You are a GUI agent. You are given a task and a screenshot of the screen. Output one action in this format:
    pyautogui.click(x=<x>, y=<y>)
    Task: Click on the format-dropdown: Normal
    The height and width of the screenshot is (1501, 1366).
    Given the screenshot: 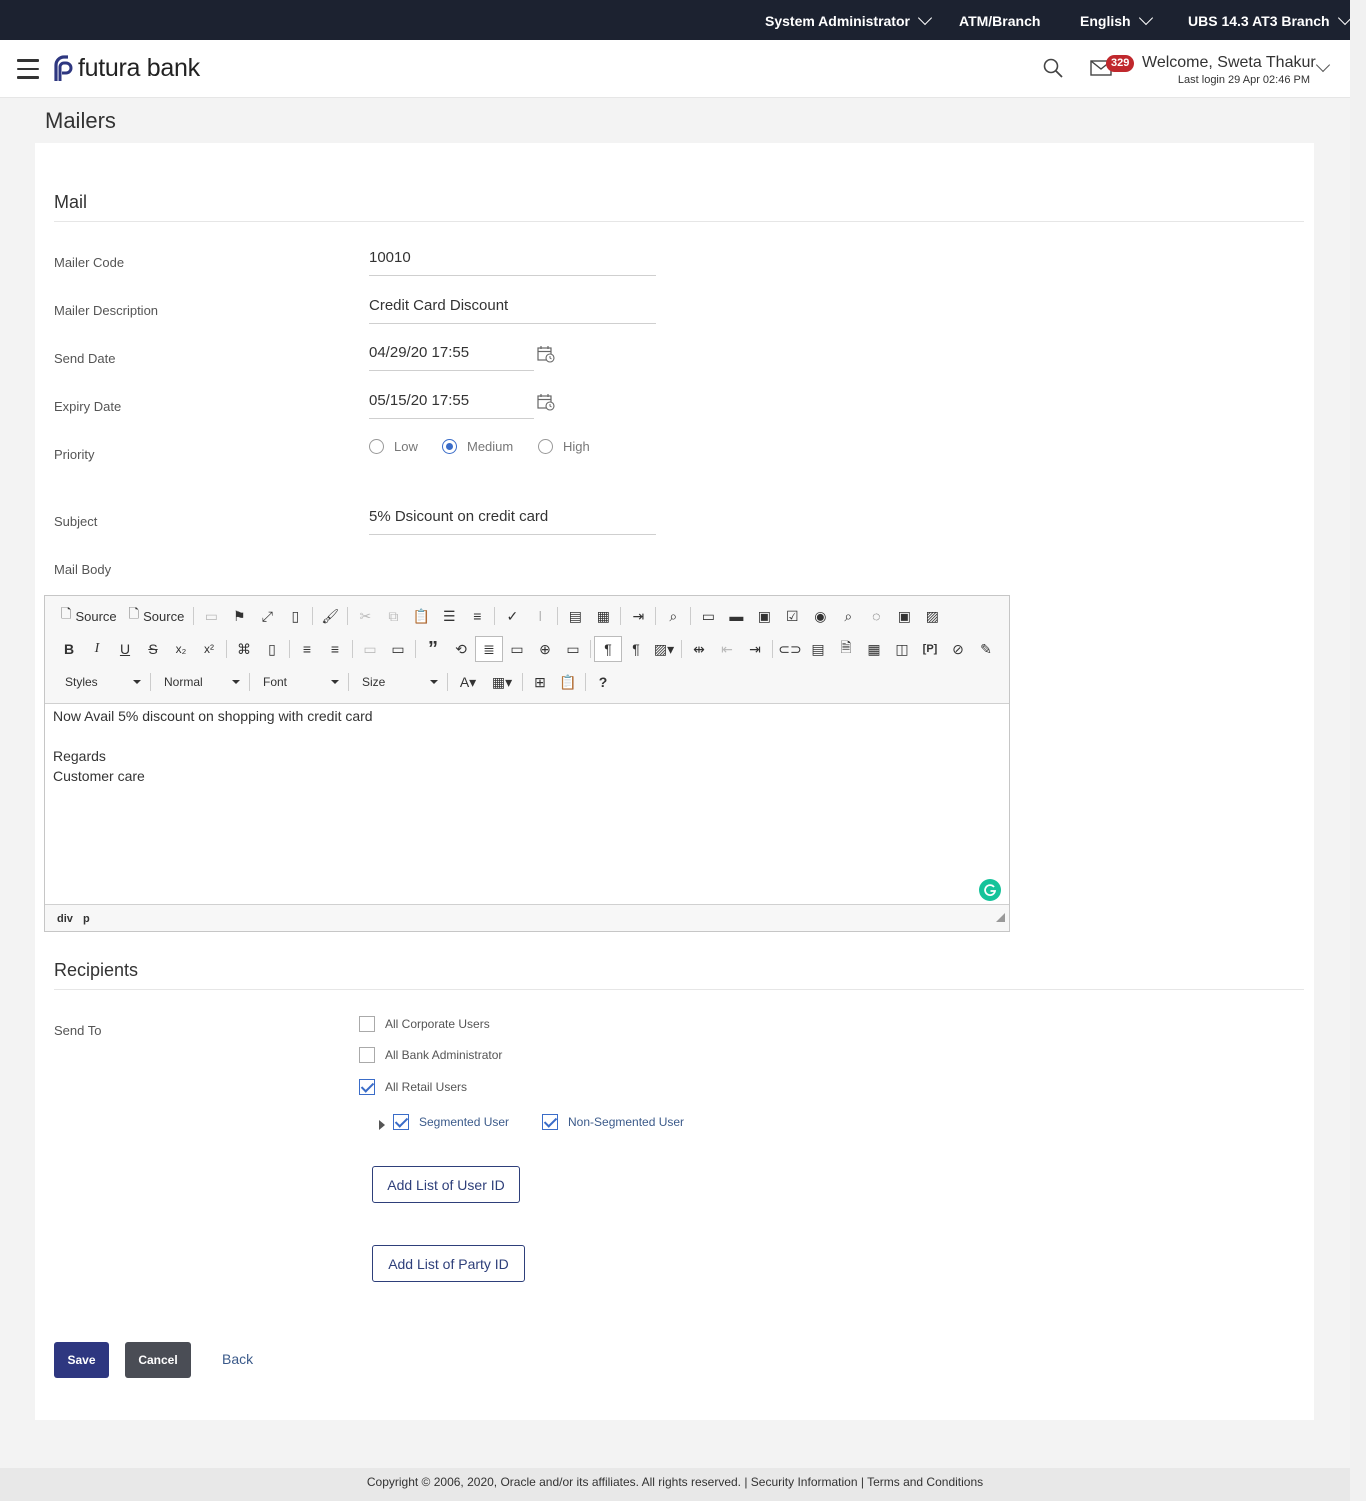 What is the action you would take?
    pyautogui.click(x=200, y=682)
    